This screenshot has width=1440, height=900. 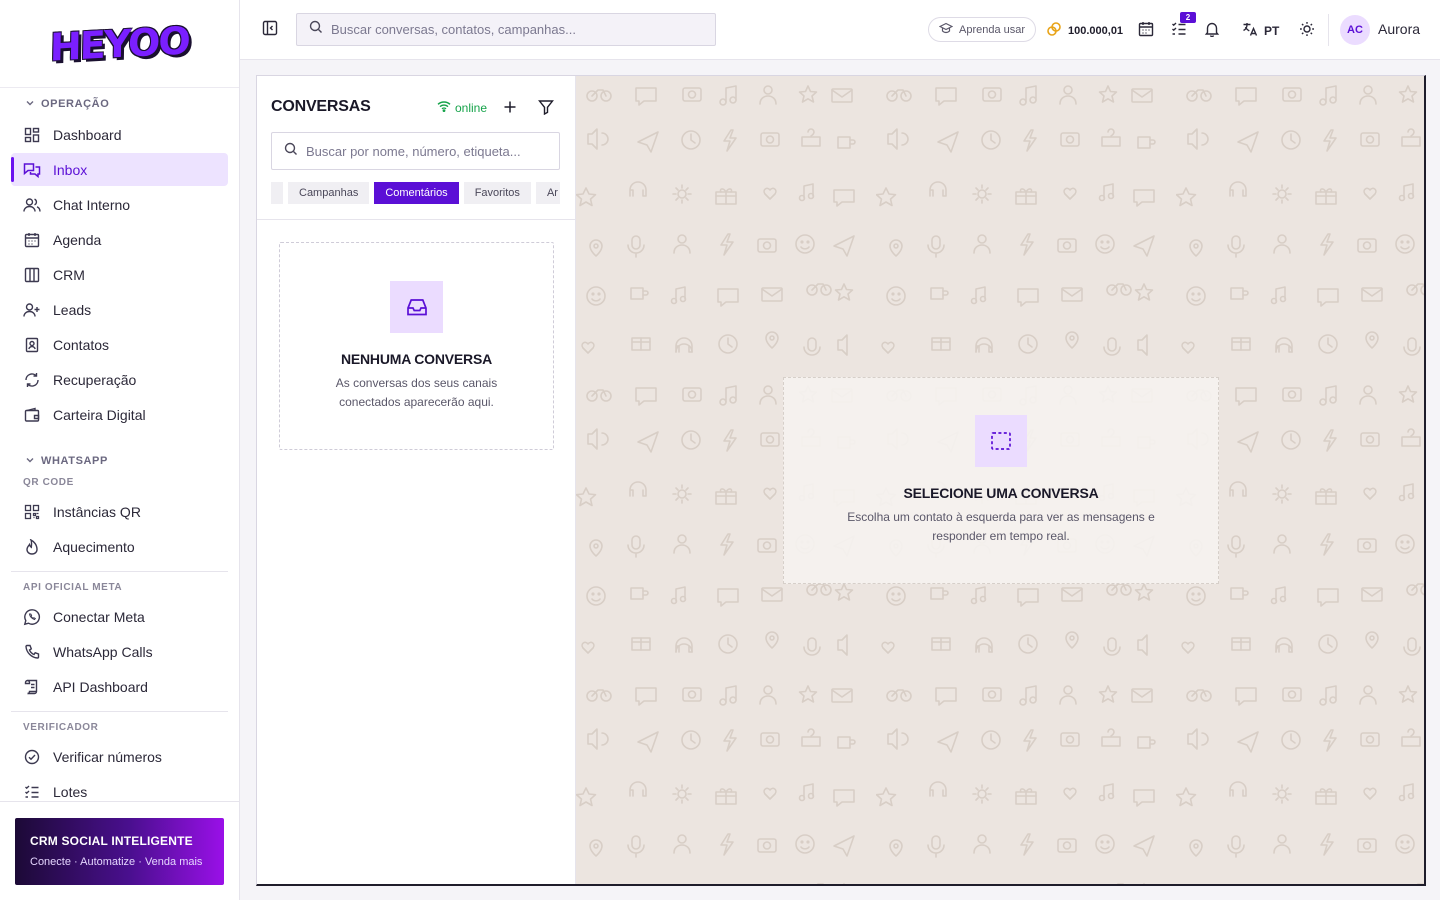 I want to click on sidebar-toggle-icon, so click(x=270, y=28).